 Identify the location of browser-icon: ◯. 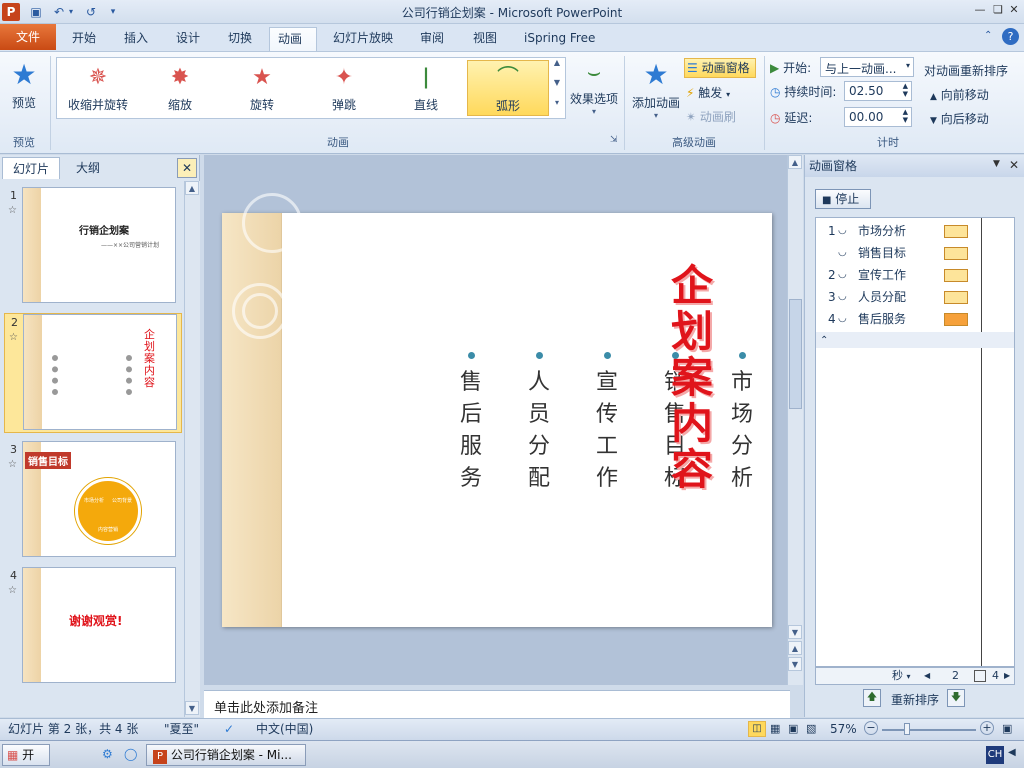
(130, 754).